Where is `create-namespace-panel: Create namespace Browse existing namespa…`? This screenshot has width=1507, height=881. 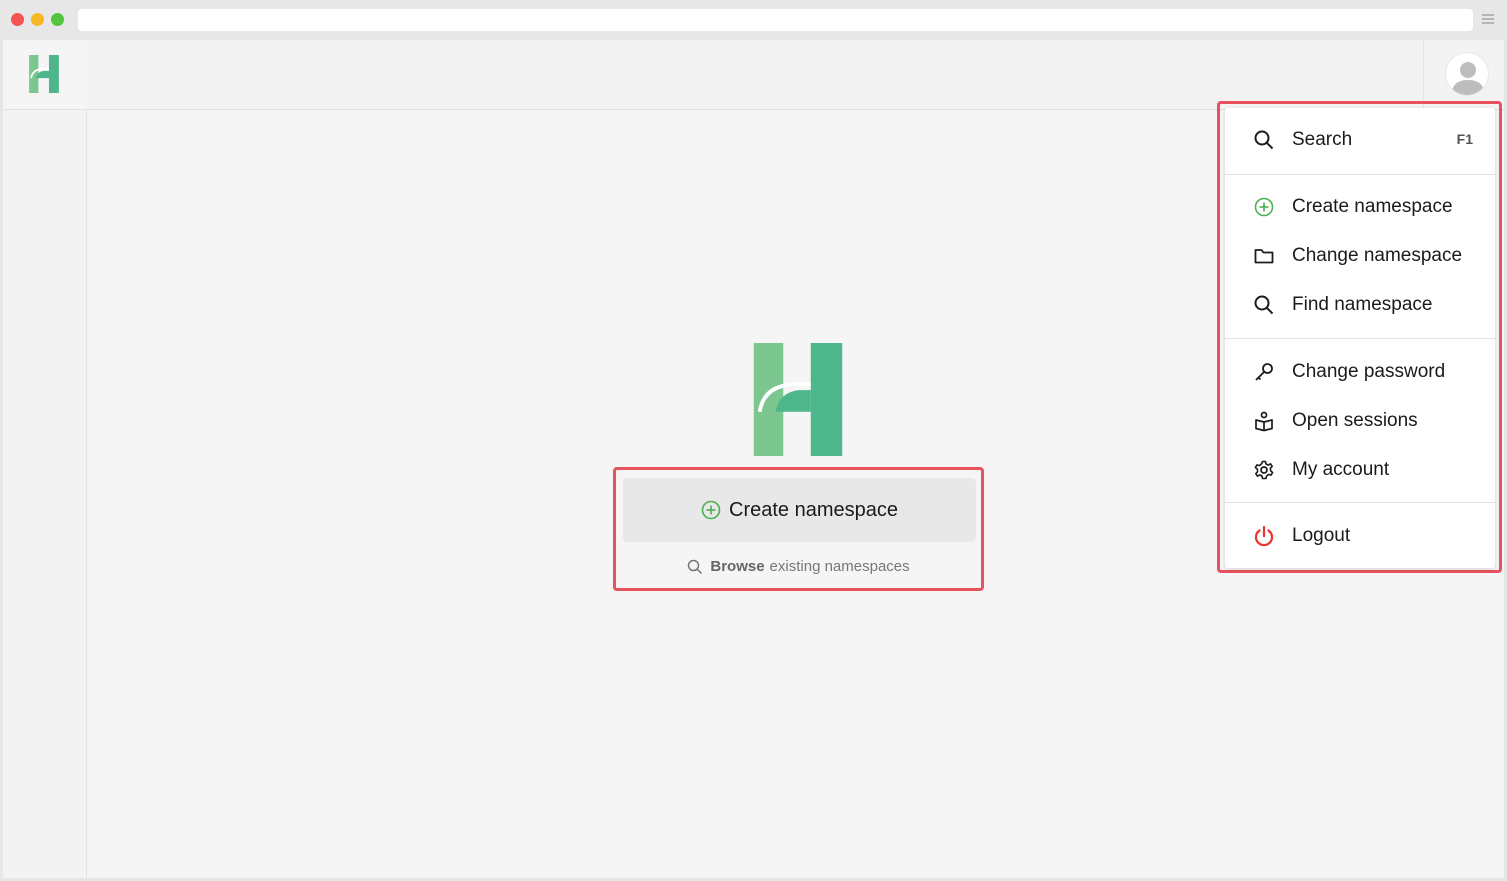 create-namespace-panel: Create namespace Browse existing namespa… is located at coordinates (798, 529).